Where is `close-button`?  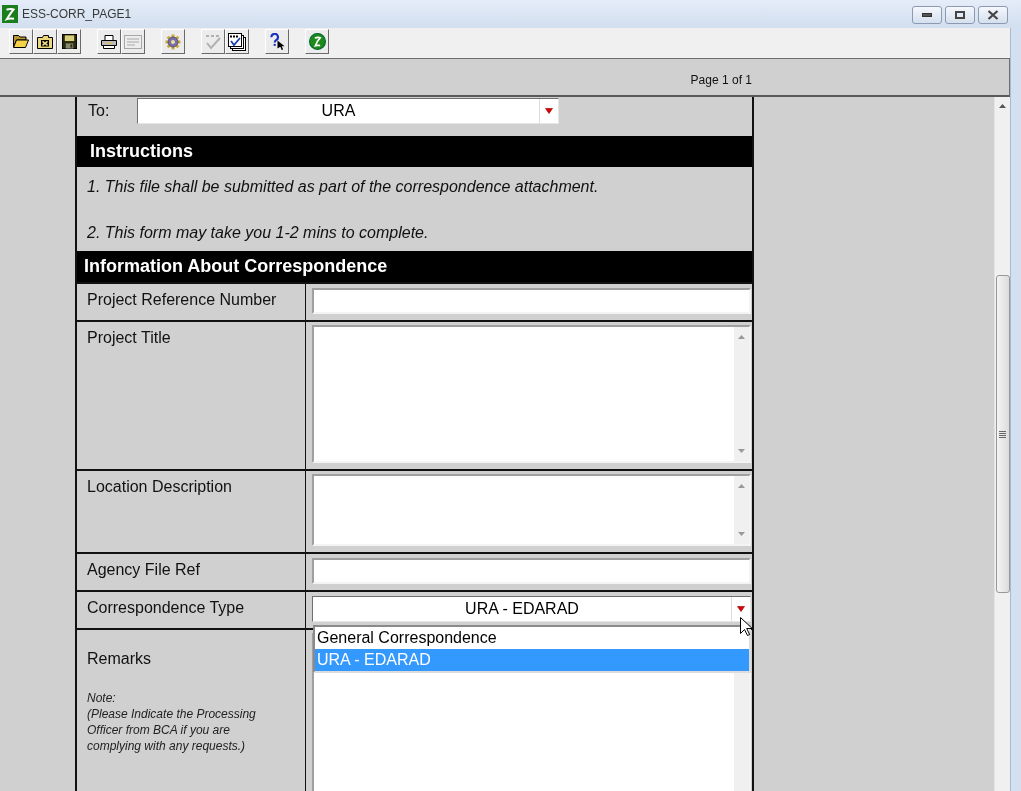
close-button is located at coordinates (993, 15).